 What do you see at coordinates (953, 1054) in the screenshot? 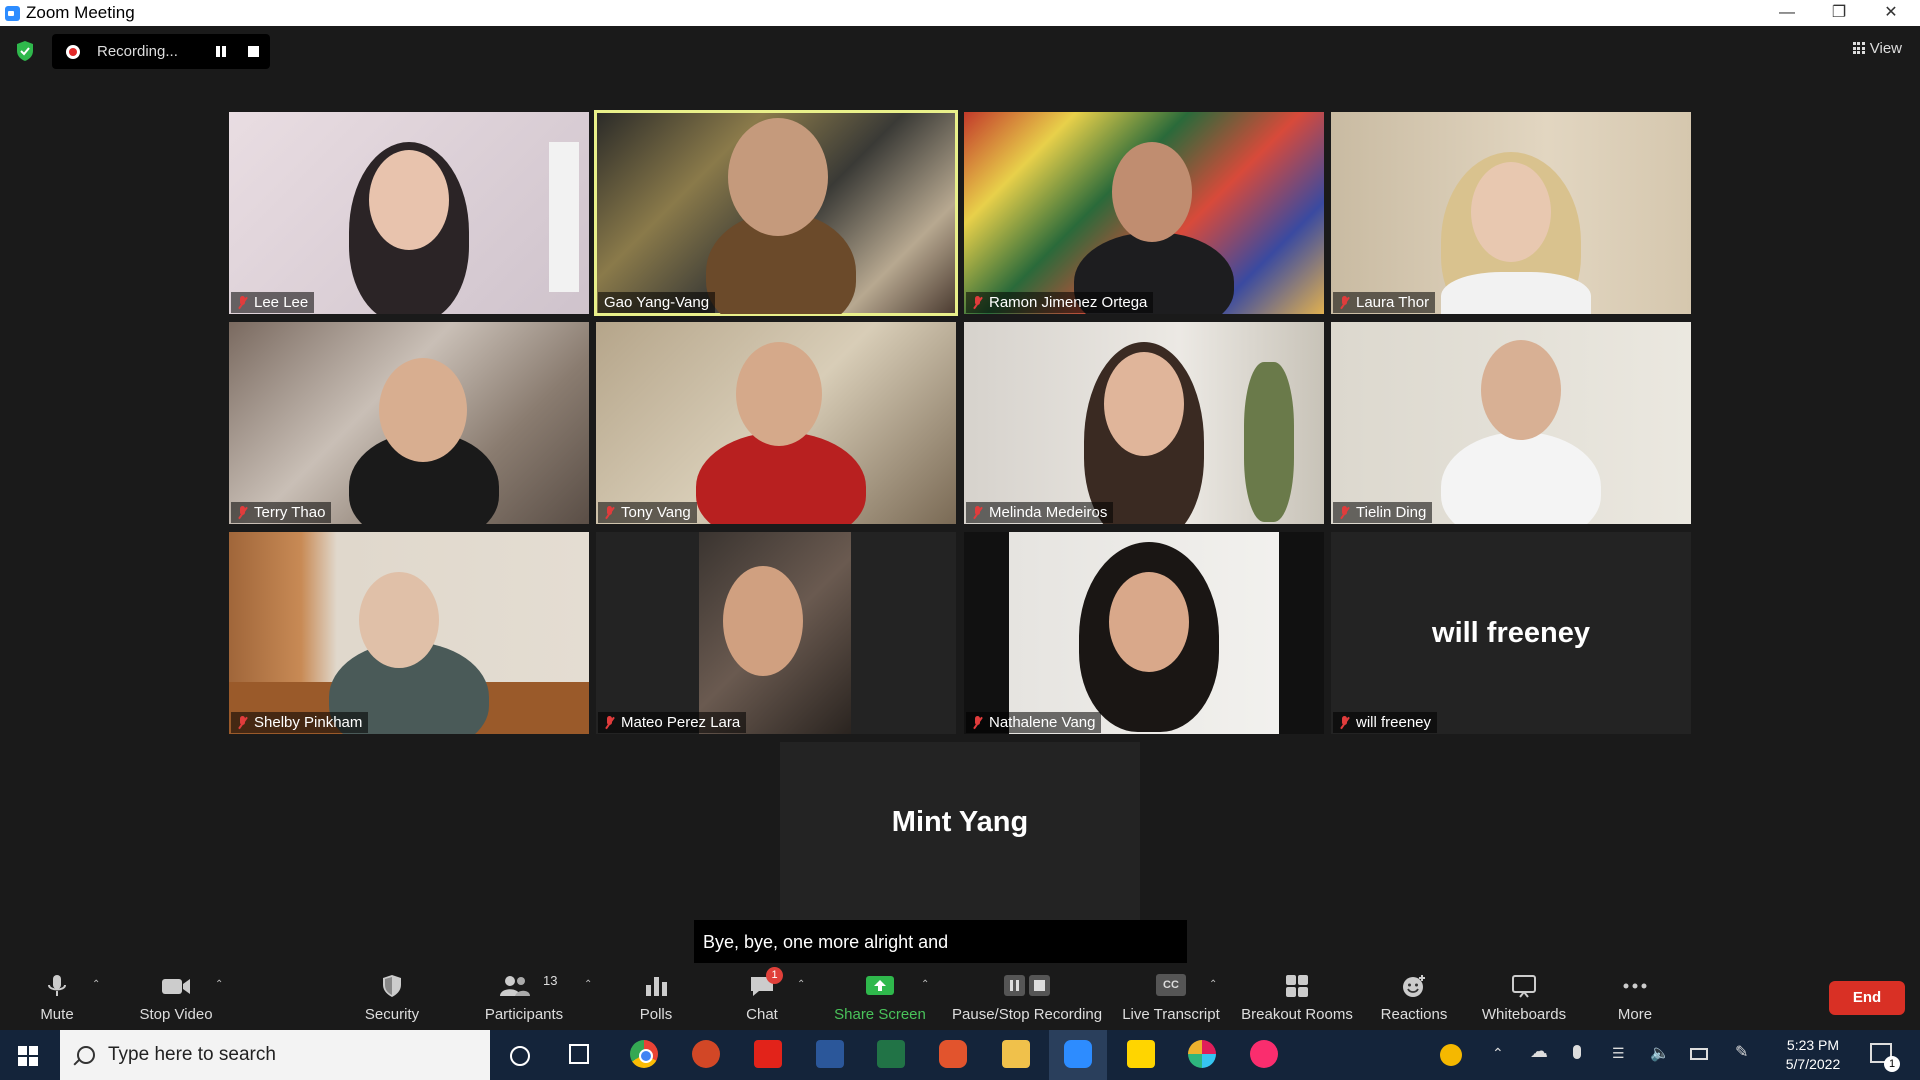
I see `office-icon` at bounding box center [953, 1054].